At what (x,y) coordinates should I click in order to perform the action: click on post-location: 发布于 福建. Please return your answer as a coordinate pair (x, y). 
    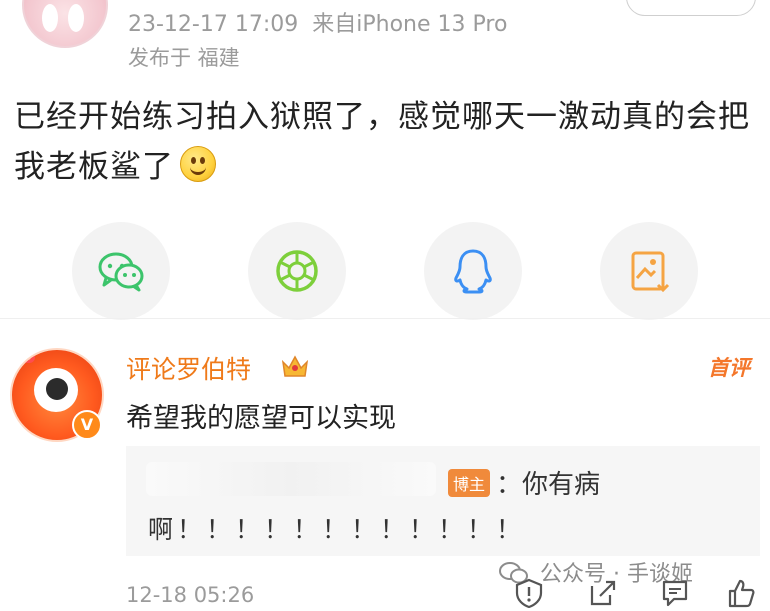
    Looking at the image, I should click on (184, 58).